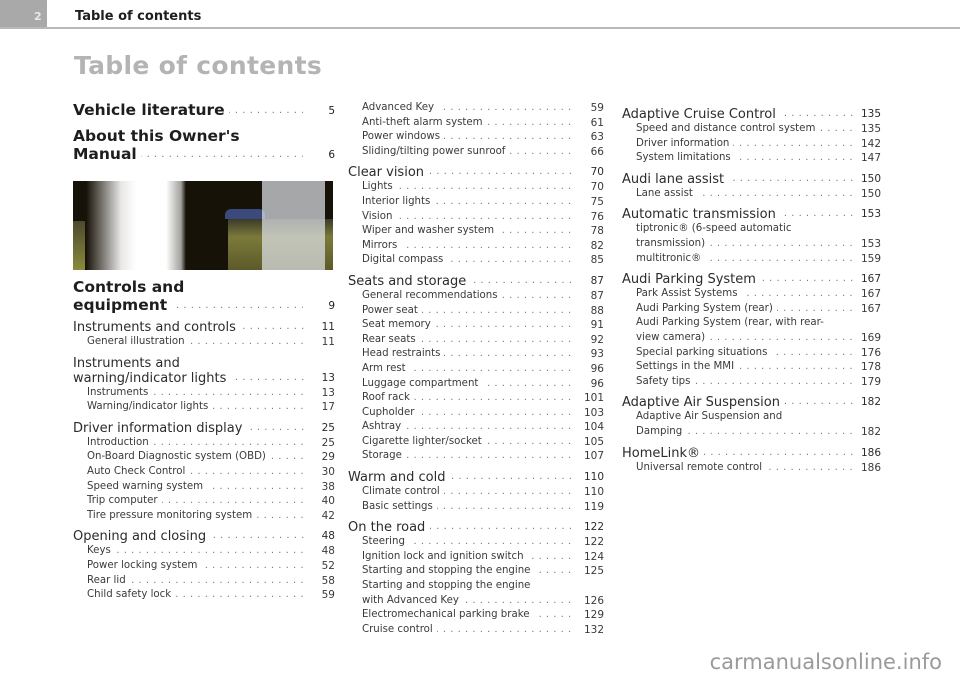 This screenshot has height=680, width=960. Describe the element at coordinates (593, 556) in the screenshot. I see `toc-entry-page-number: 124` at that location.